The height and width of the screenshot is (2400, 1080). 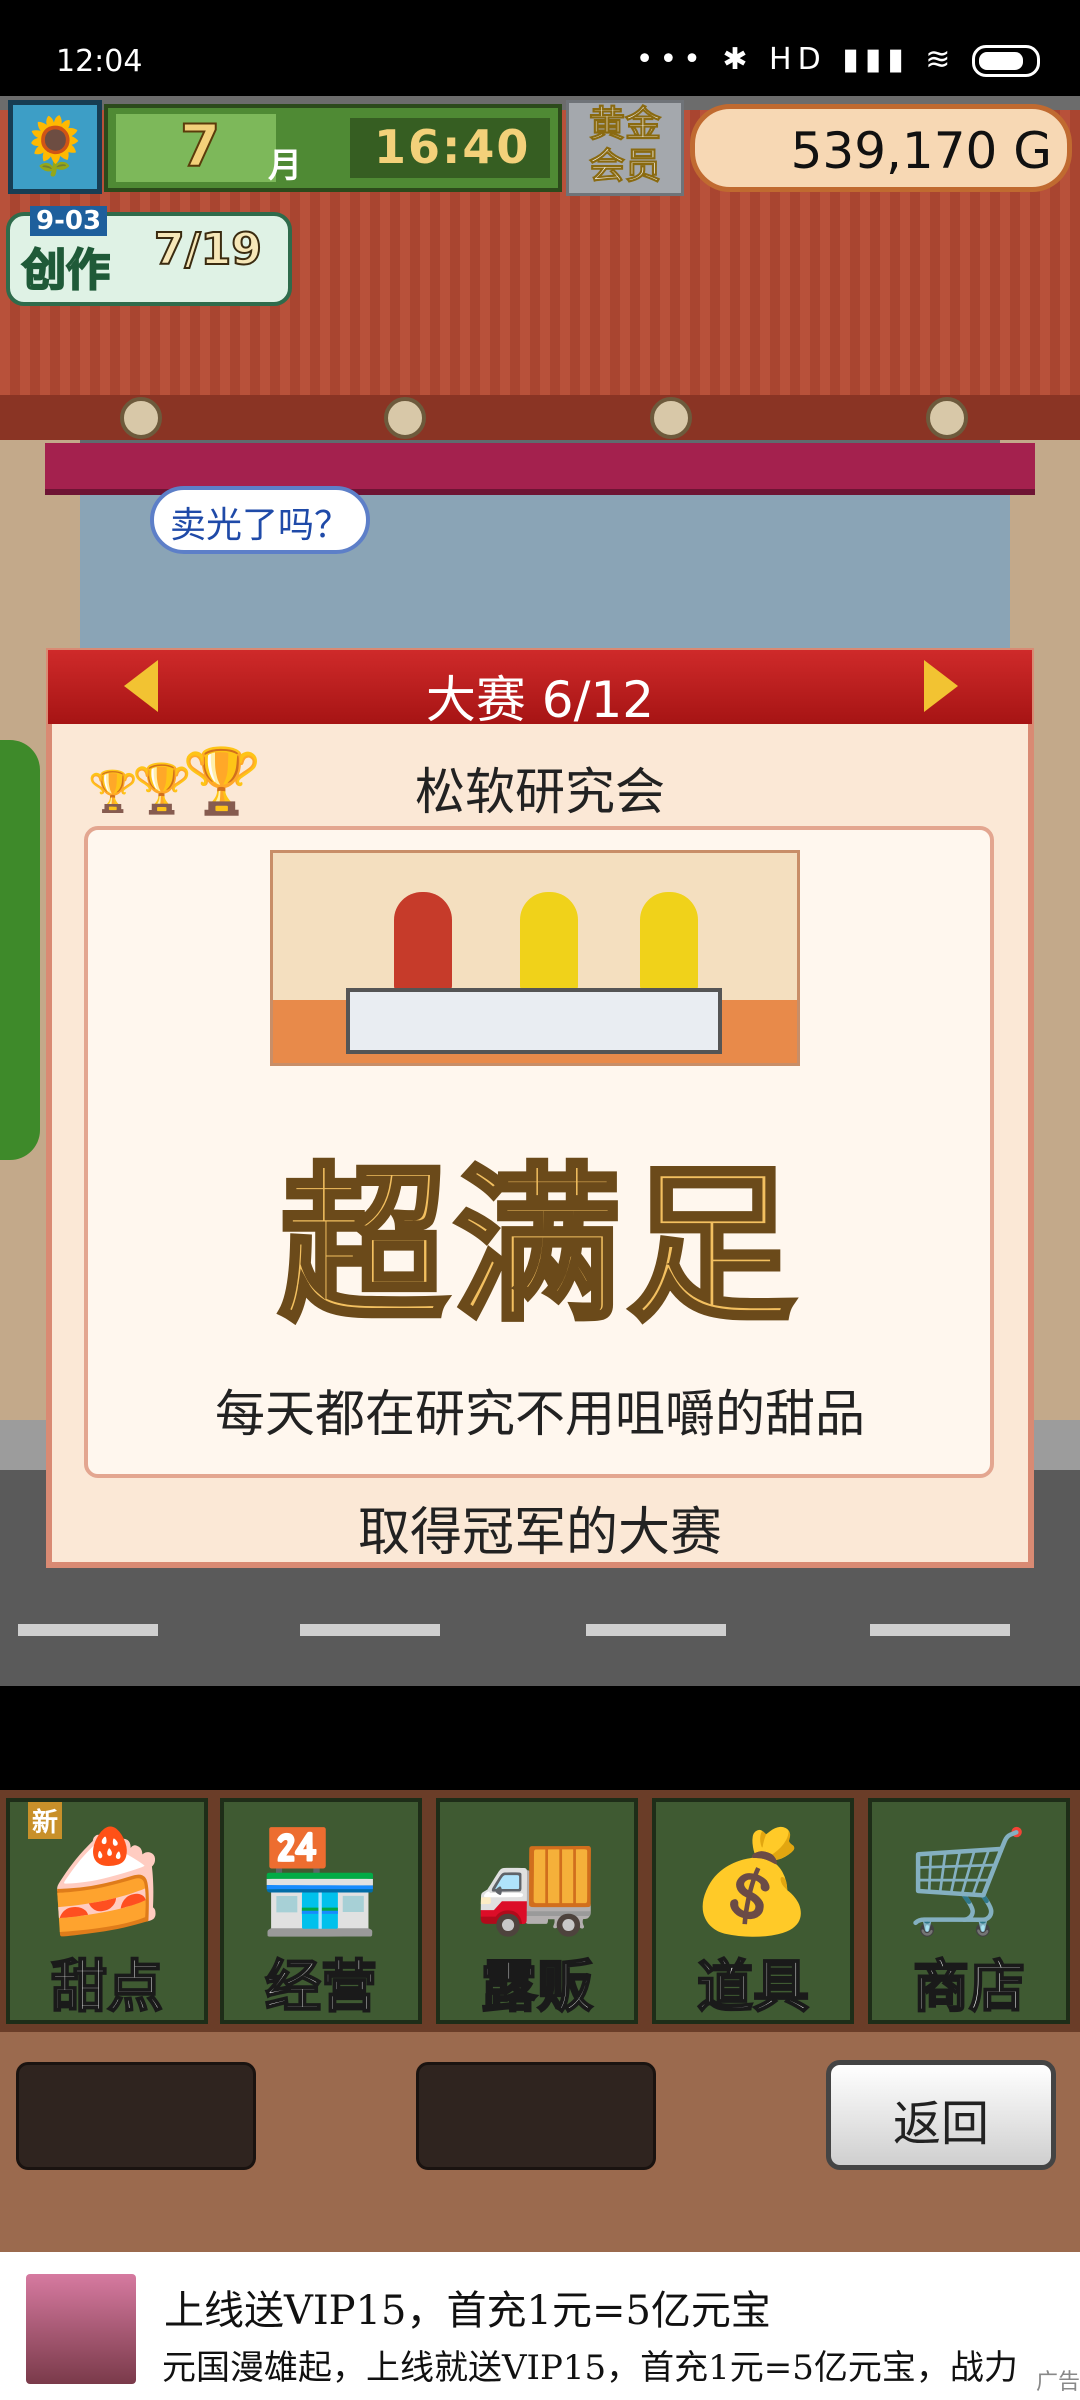 What do you see at coordinates (69, 221) in the screenshot?
I see `create-date: 9-03` at bounding box center [69, 221].